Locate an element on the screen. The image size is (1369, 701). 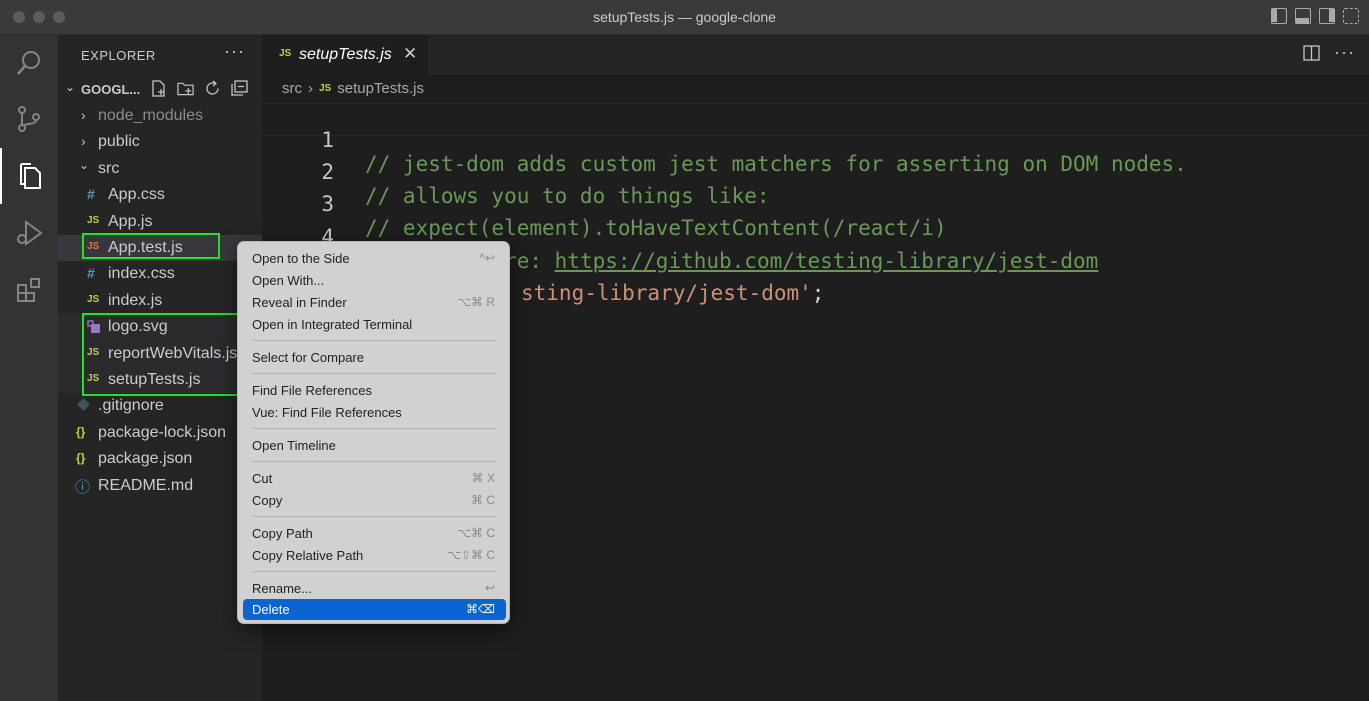
menu-item-label: Find File References is located at coordinates (312, 390).